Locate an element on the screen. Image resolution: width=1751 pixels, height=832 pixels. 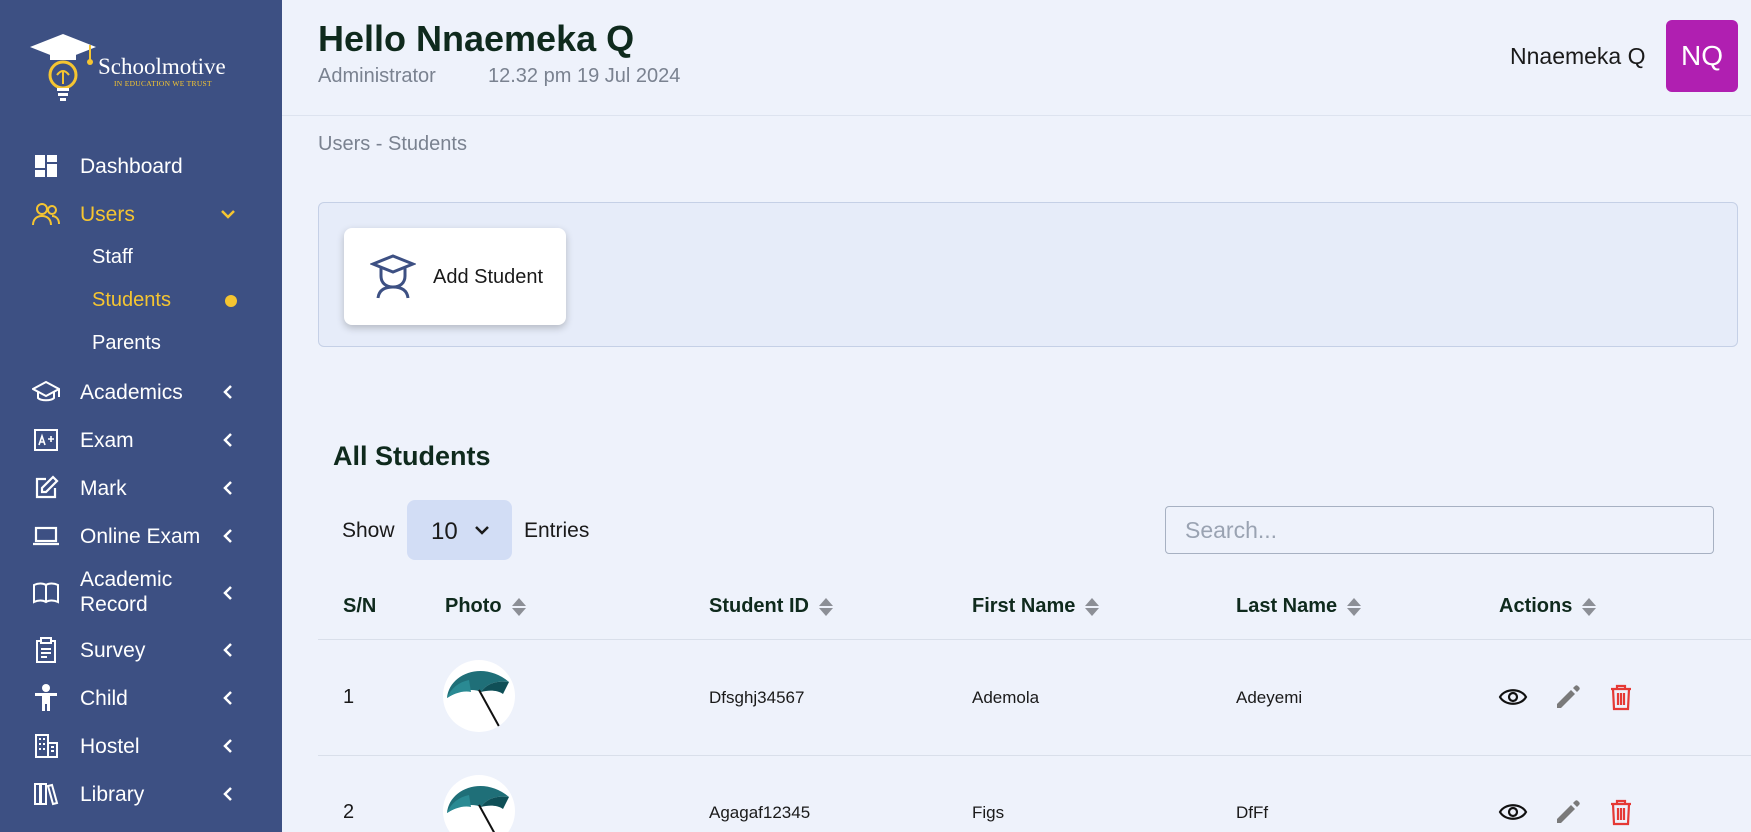
sidebar-item-label: Exam is located at coordinates (107, 440).